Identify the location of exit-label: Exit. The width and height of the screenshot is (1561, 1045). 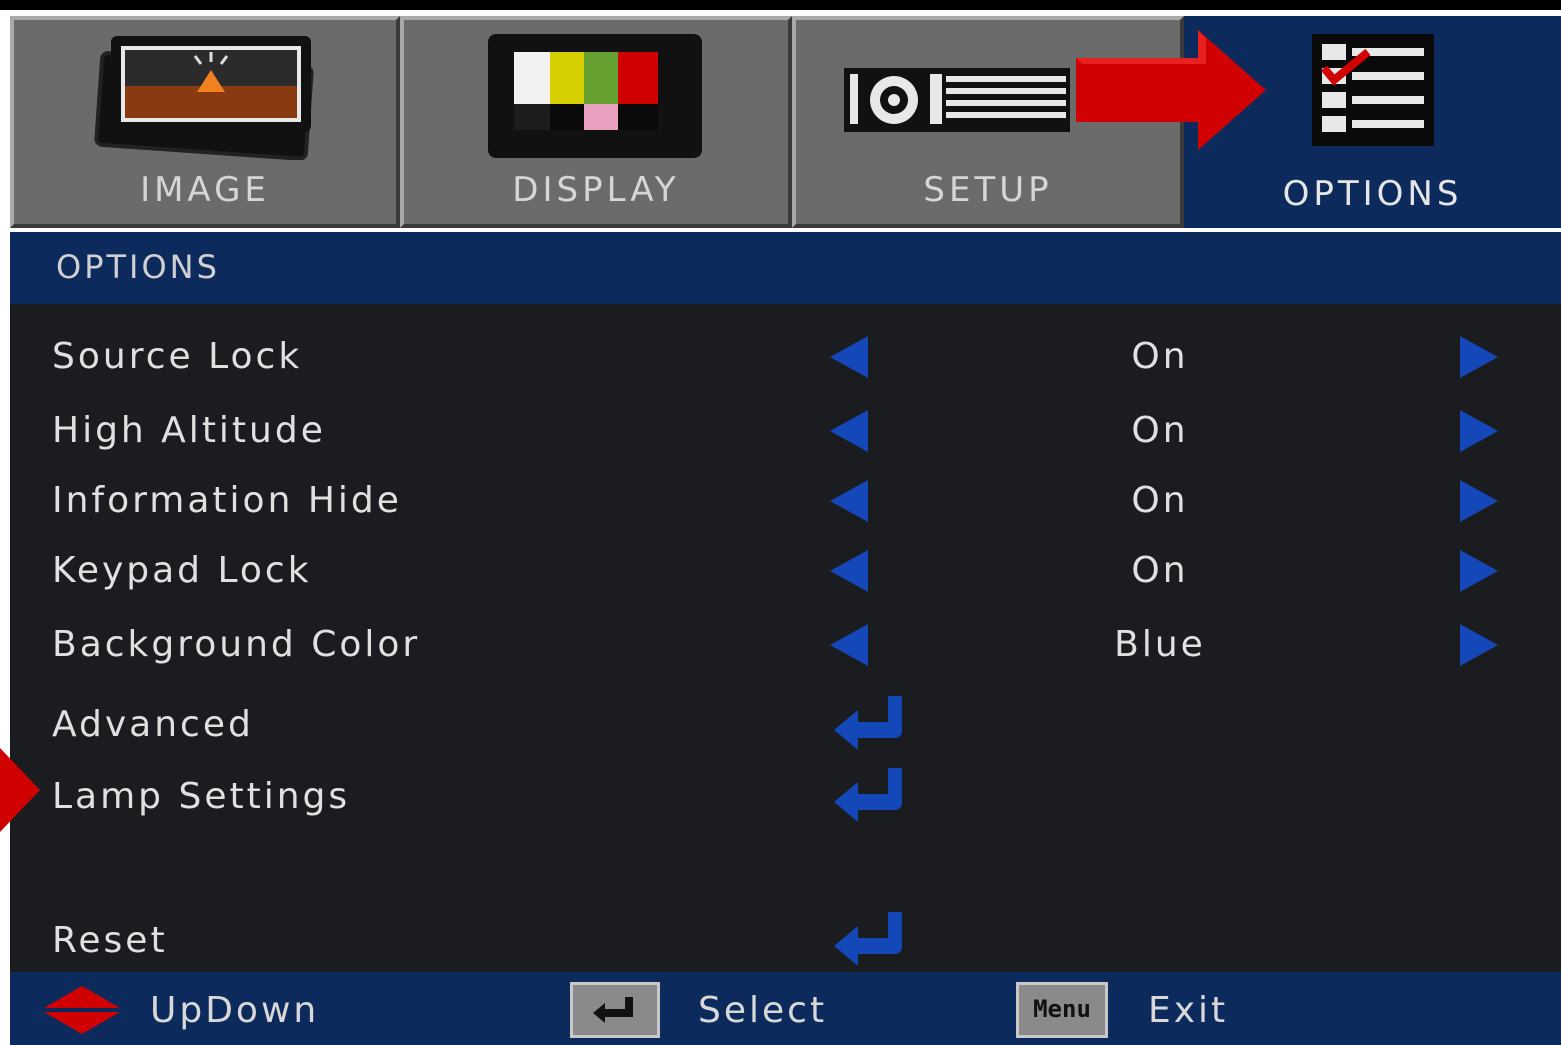
(1188, 1010).